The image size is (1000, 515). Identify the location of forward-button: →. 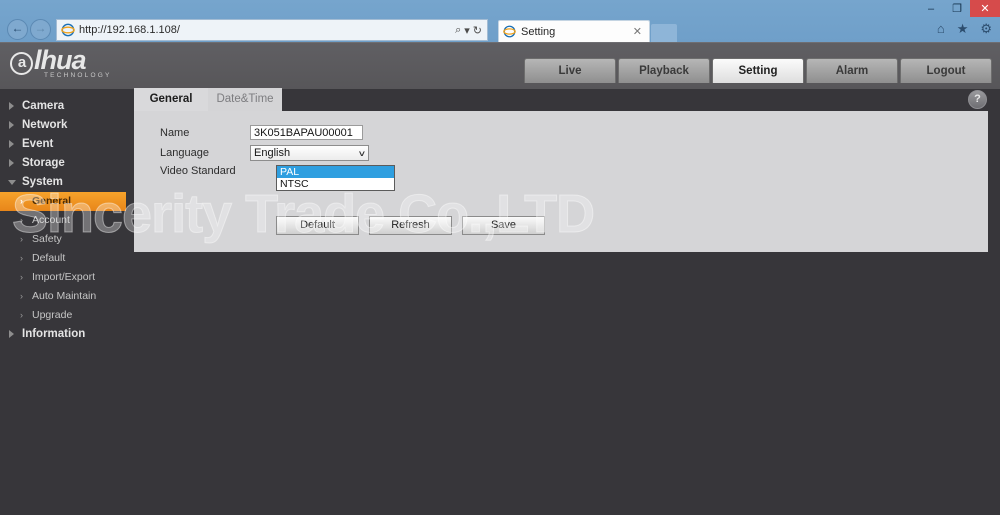
(40, 29).